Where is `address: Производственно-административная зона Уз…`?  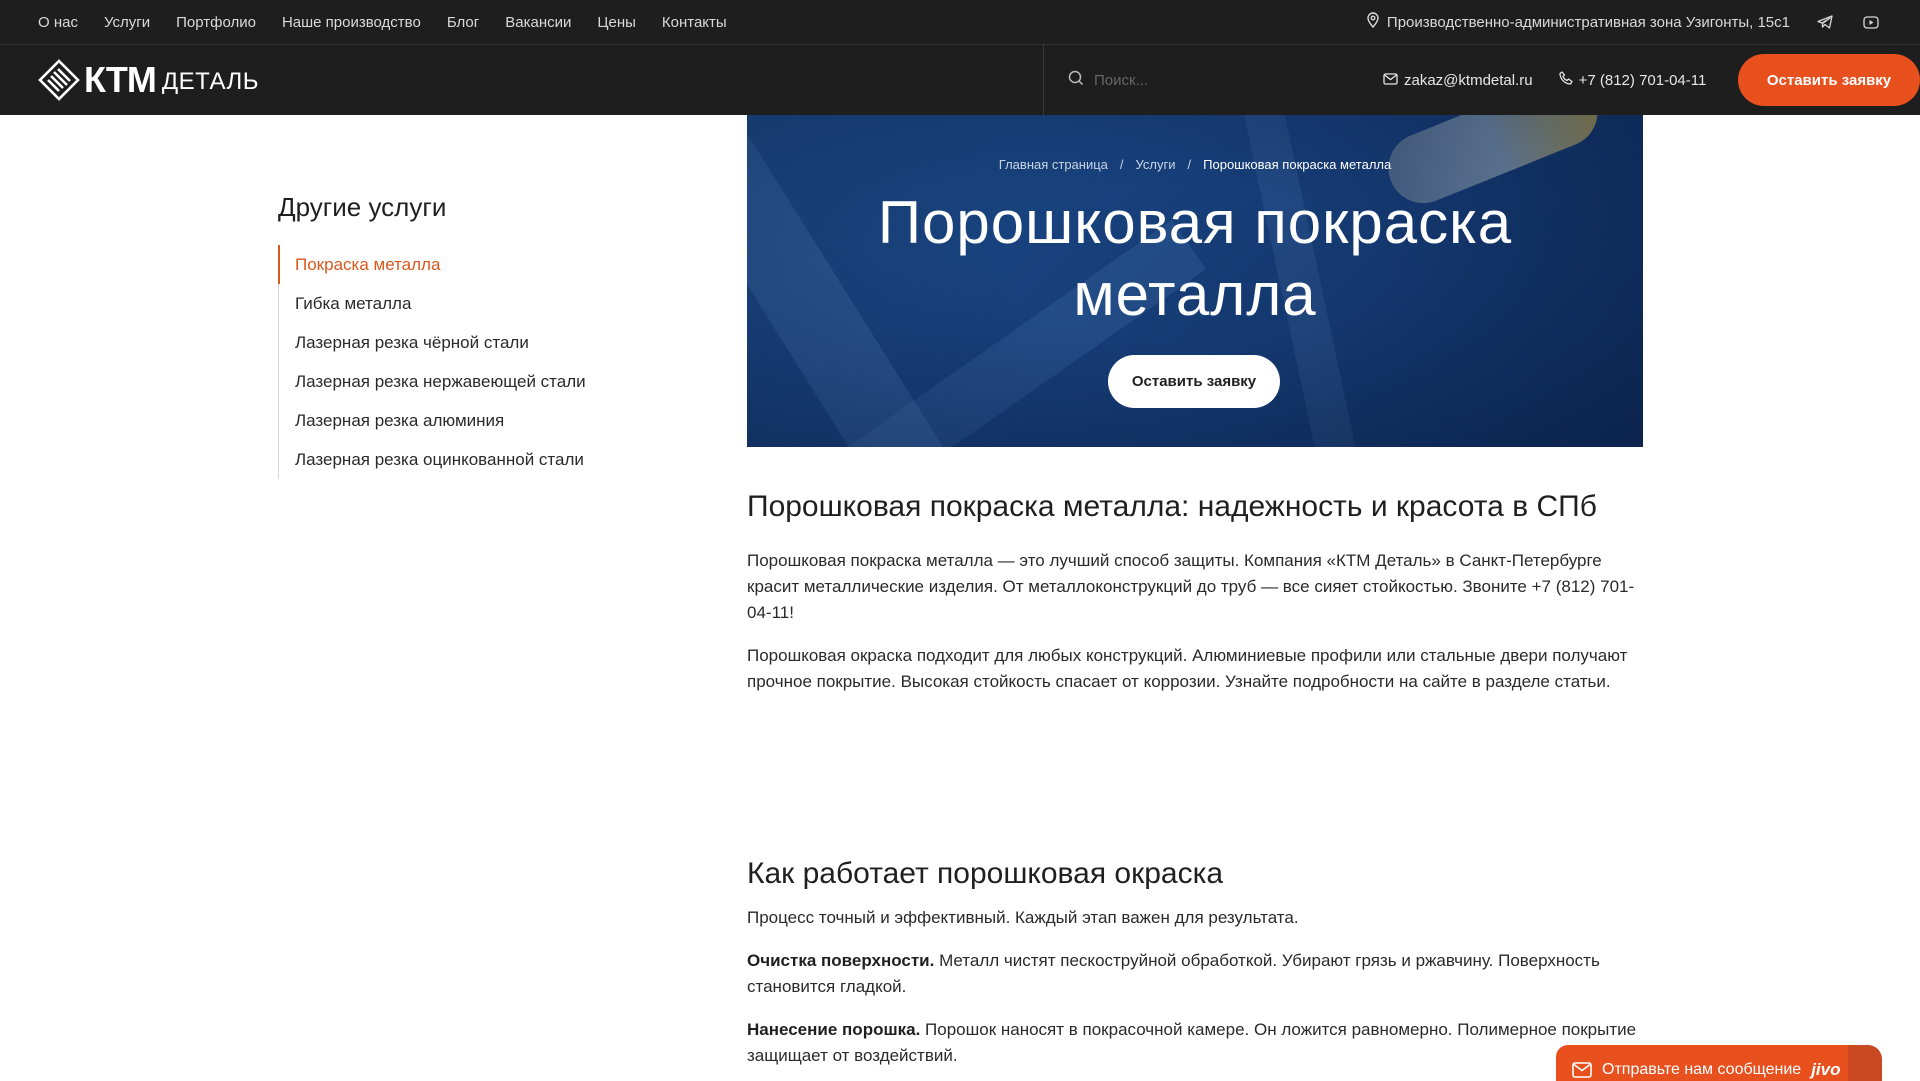
address: Производственно-административная зона Уз… is located at coordinates (1578, 22).